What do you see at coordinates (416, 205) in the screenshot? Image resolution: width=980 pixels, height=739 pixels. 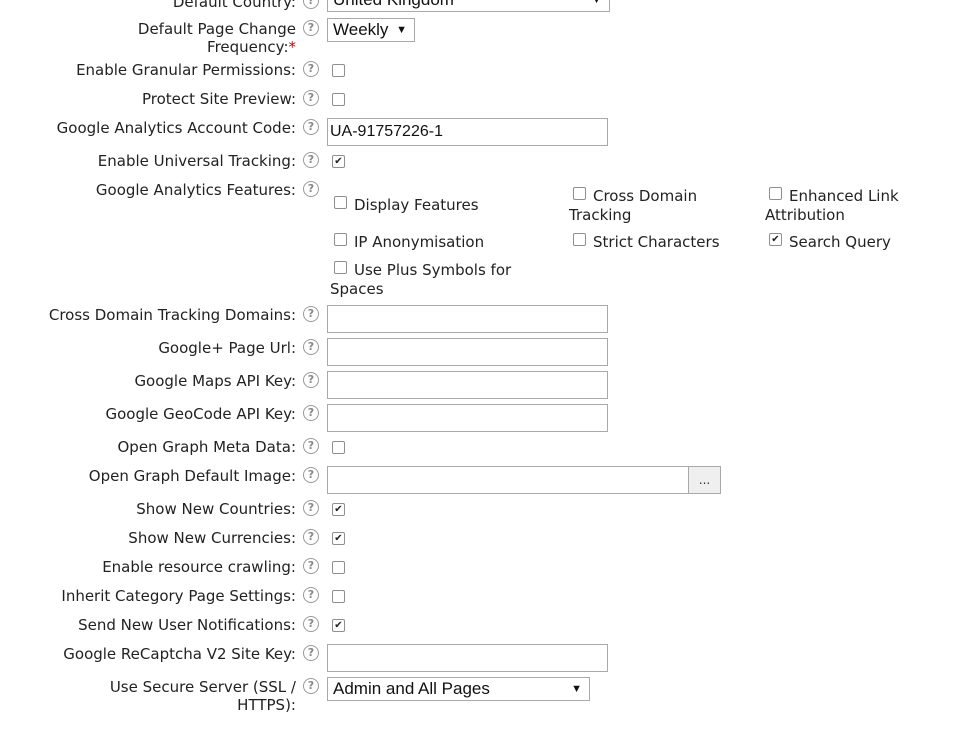 I see `display-features-label: Display Features` at bounding box center [416, 205].